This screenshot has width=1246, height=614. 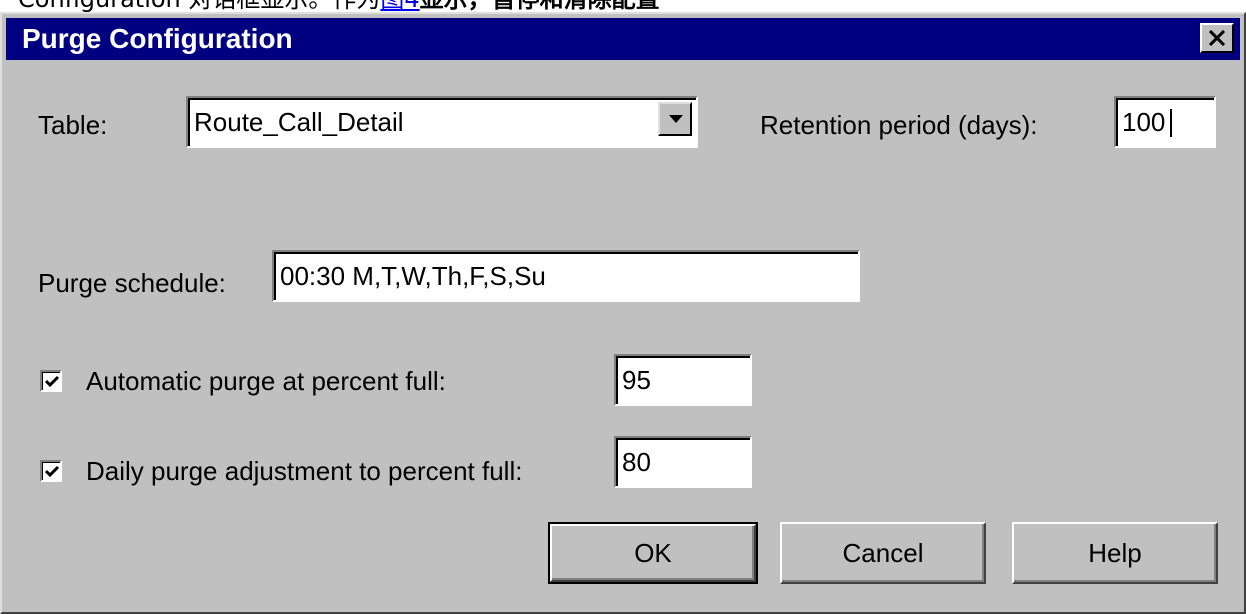 I want to click on table-select: Route_Call_Detail, so click(x=442, y=122).